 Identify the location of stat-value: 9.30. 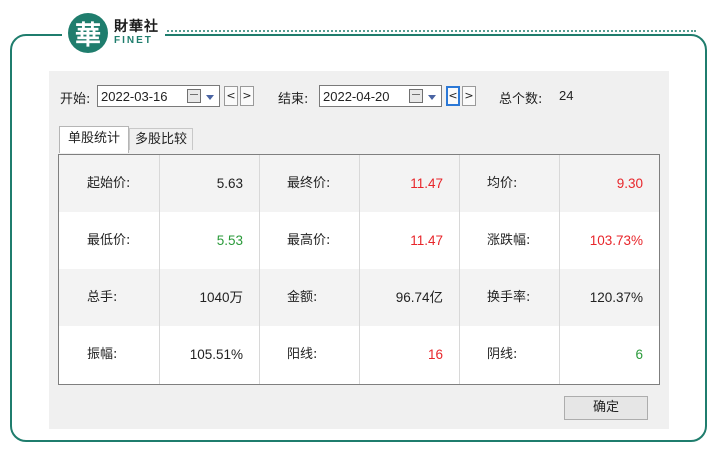
(629, 183).